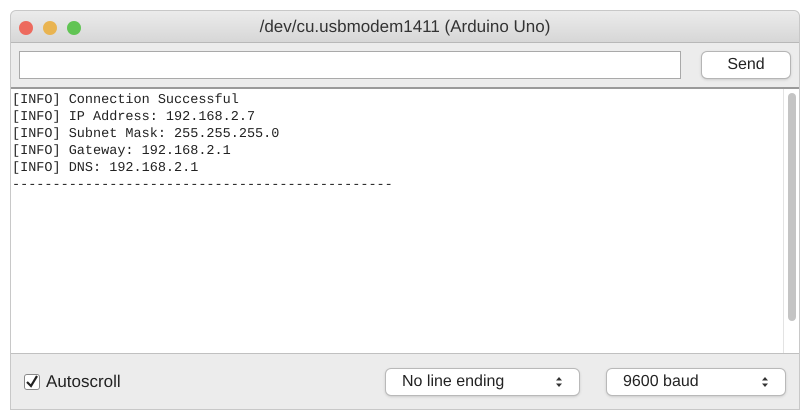  Describe the element at coordinates (125, 100) in the screenshot. I see `console-line: [INFO] Connection Successful` at that location.